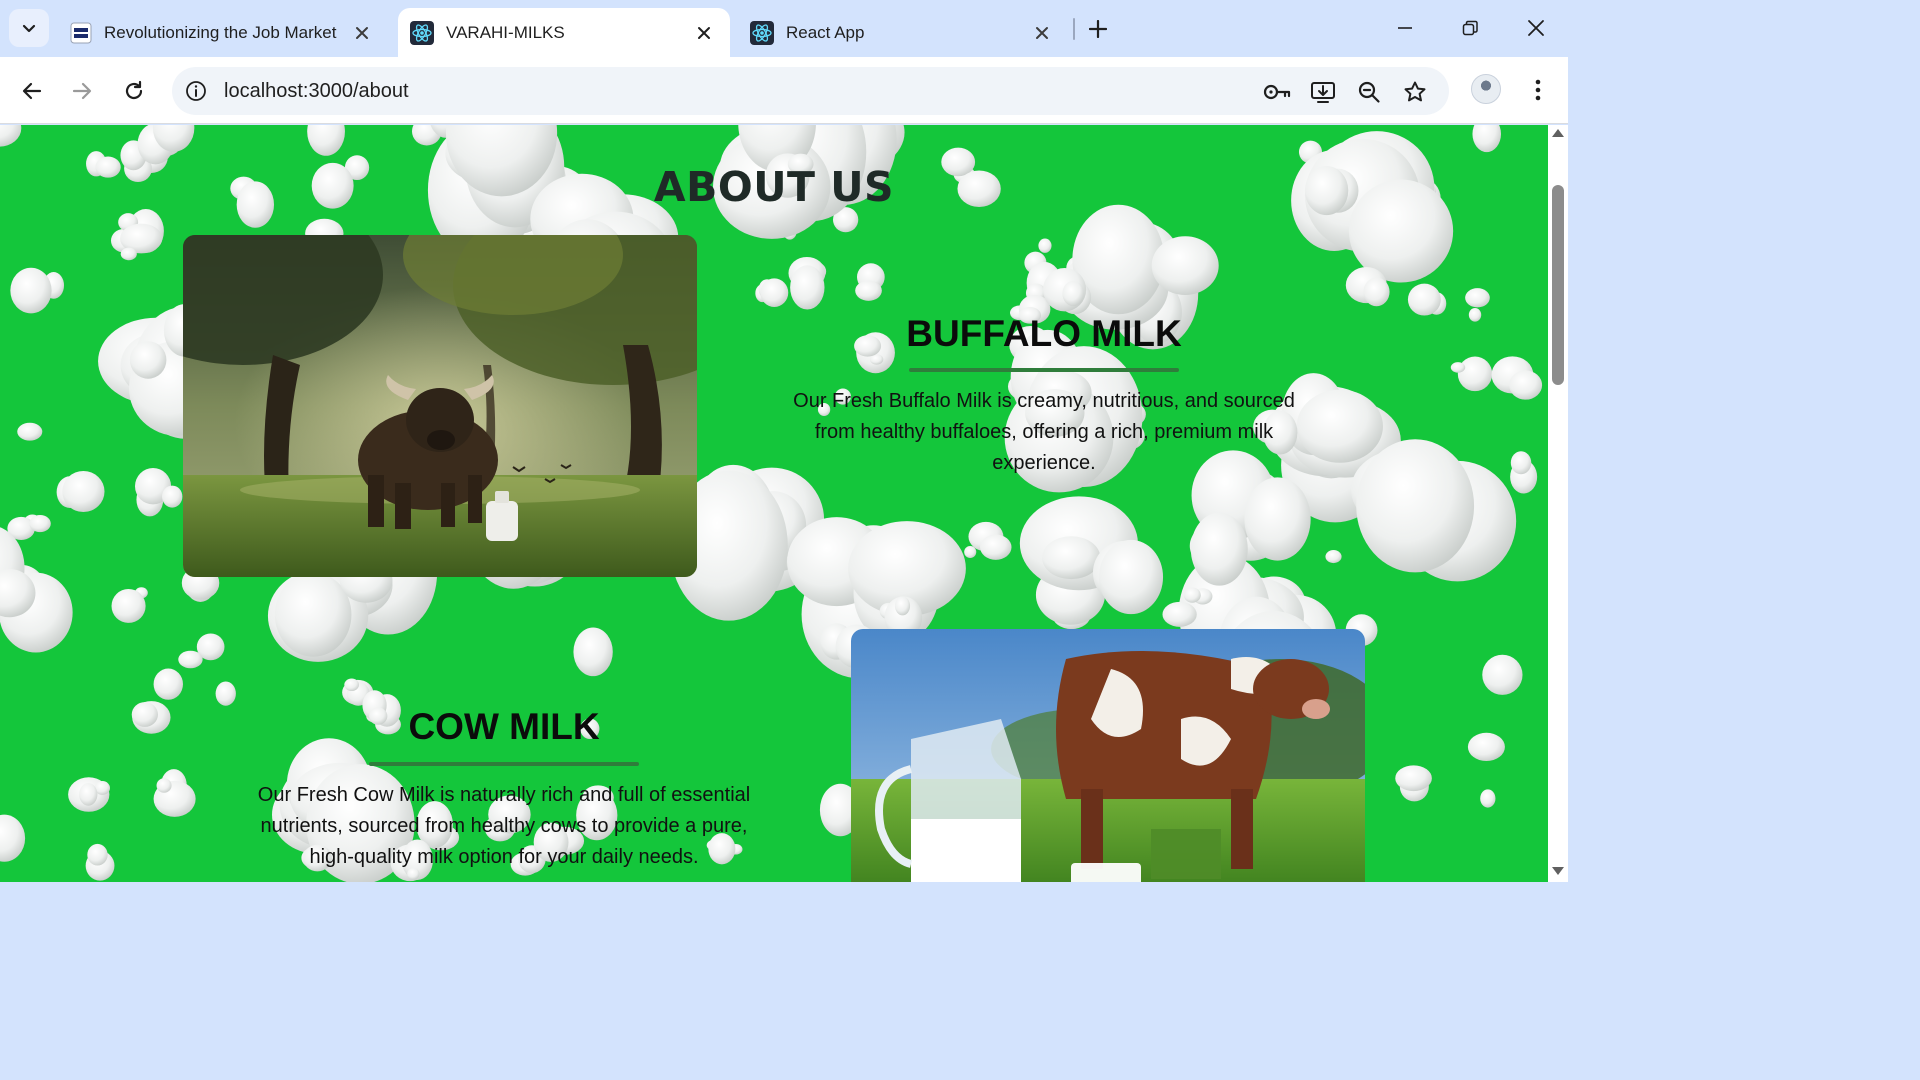 Image resolution: width=1920 pixels, height=1080 pixels. Describe the element at coordinates (1323, 92) in the screenshot. I see `install-app-icon` at that location.